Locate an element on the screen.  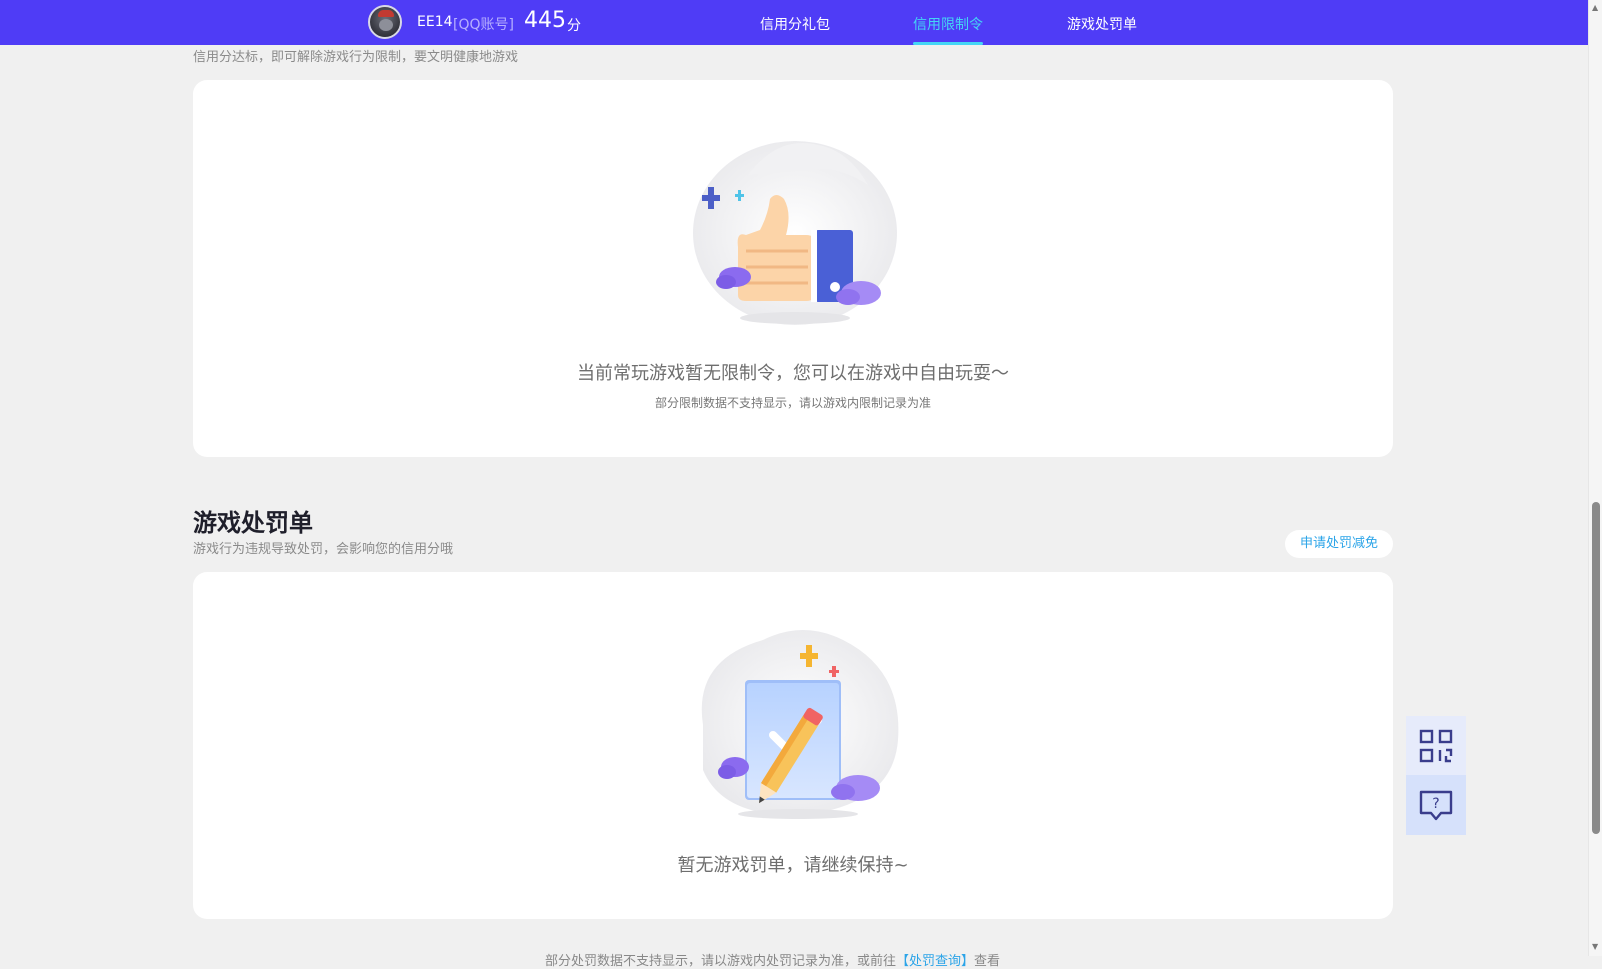
avatar is located at coordinates (385, 22).